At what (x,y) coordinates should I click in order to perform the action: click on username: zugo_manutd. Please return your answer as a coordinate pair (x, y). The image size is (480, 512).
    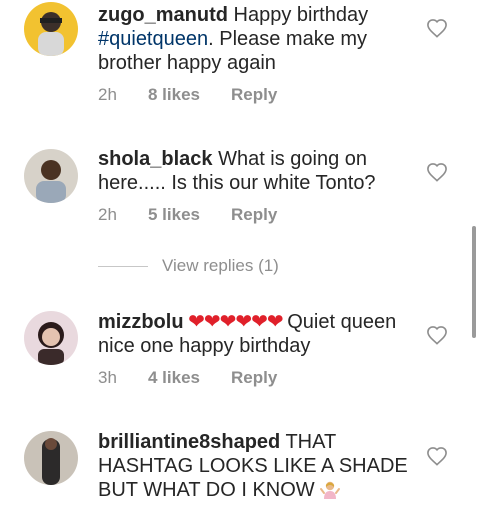
    Looking at the image, I should click on (163, 15).